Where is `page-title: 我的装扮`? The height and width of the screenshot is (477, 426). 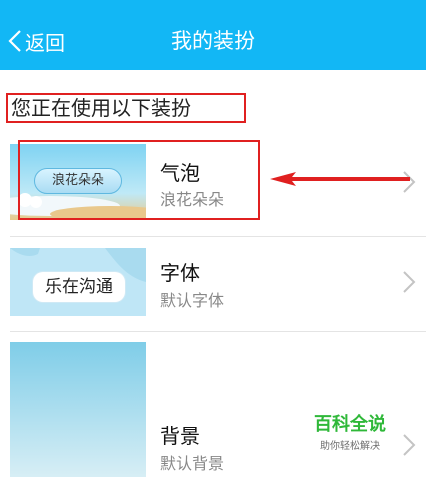
page-title: 我的装扮 is located at coordinates (213, 41).